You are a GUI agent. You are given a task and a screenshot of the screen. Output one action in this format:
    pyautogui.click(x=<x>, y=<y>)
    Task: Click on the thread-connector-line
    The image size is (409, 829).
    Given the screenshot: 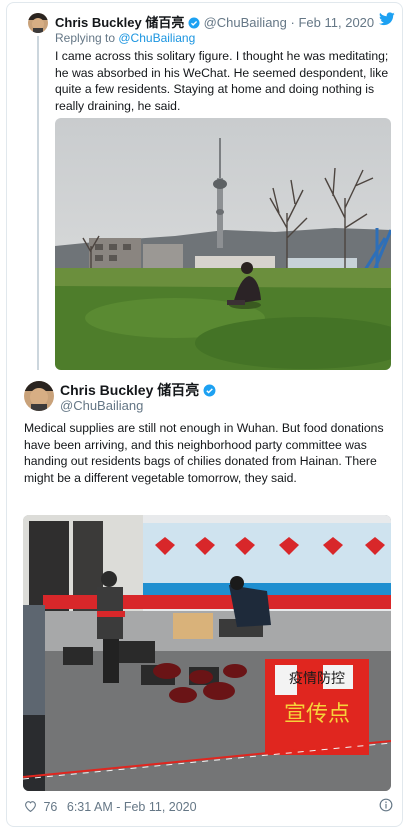 What is the action you would take?
    pyautogui.click(x=38, y=203)
    